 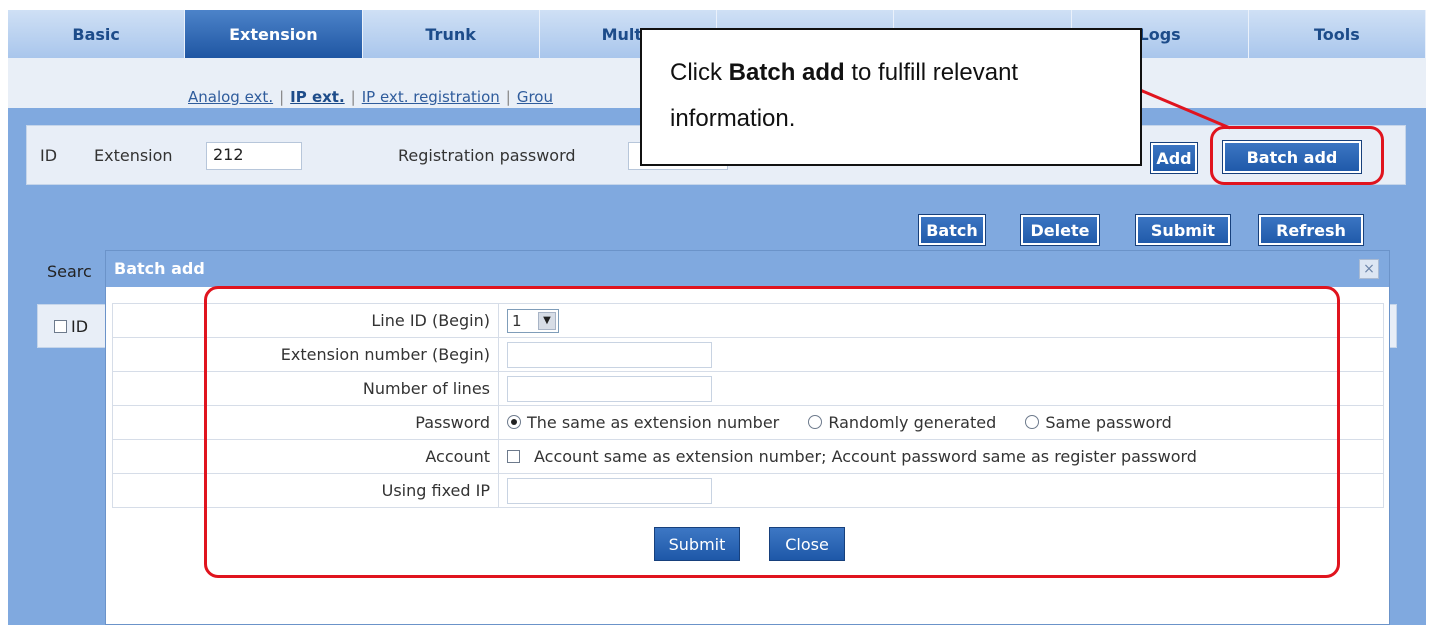 I want to click on submit-toolbar-button: Submit, so click(x=1183, y=230).